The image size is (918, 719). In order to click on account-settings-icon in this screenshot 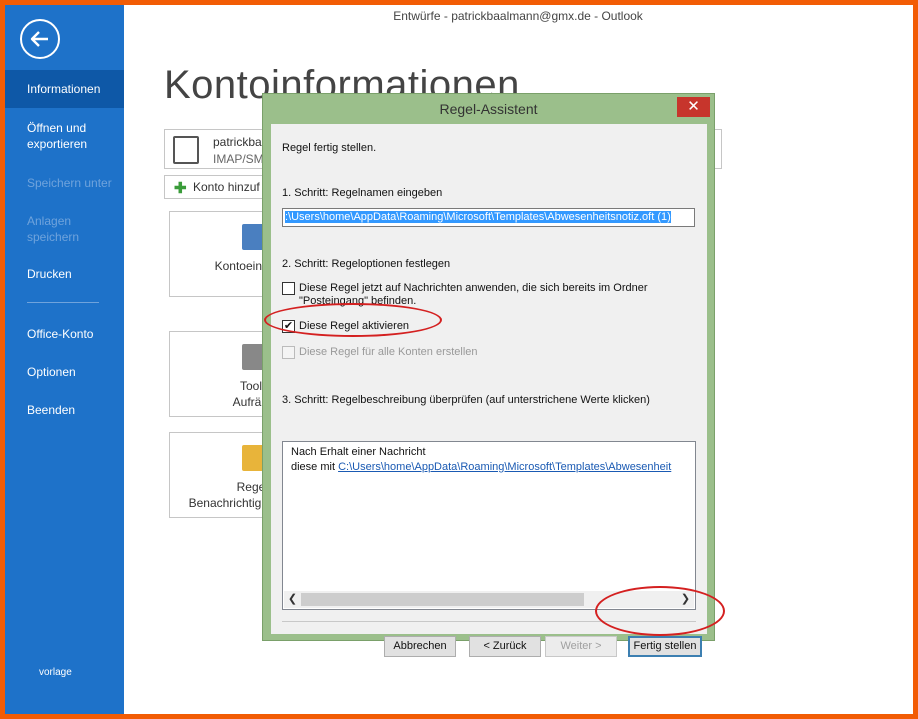, I will do `click(253, 237)`.